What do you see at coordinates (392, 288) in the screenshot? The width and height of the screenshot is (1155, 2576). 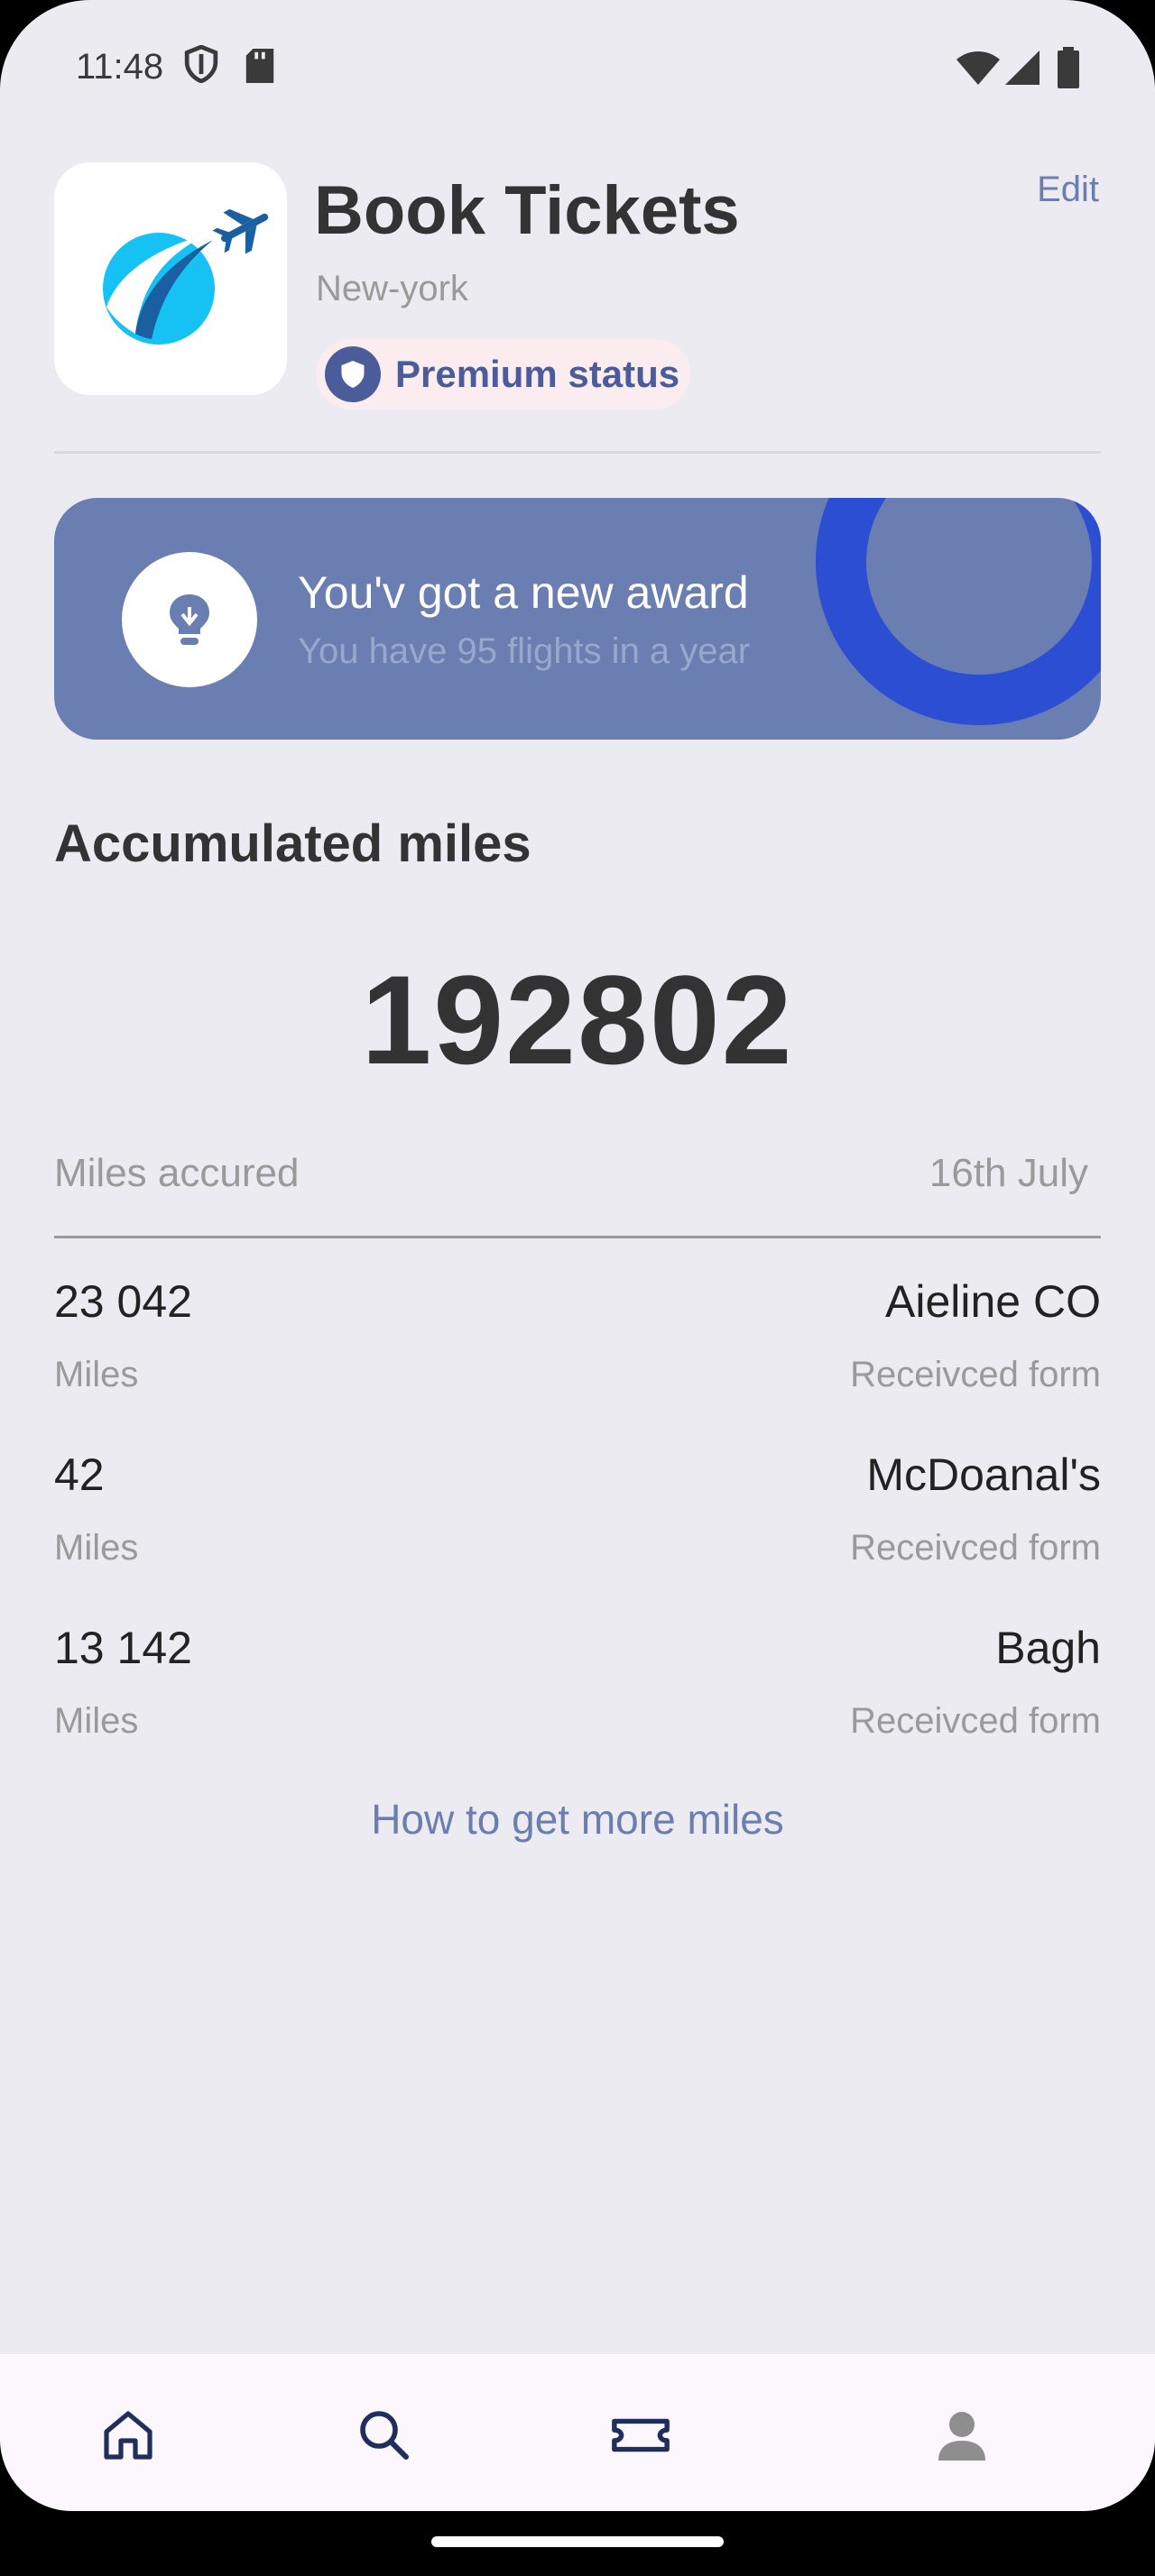 I see `location-label: New-york` at bounding box center [392, 288].